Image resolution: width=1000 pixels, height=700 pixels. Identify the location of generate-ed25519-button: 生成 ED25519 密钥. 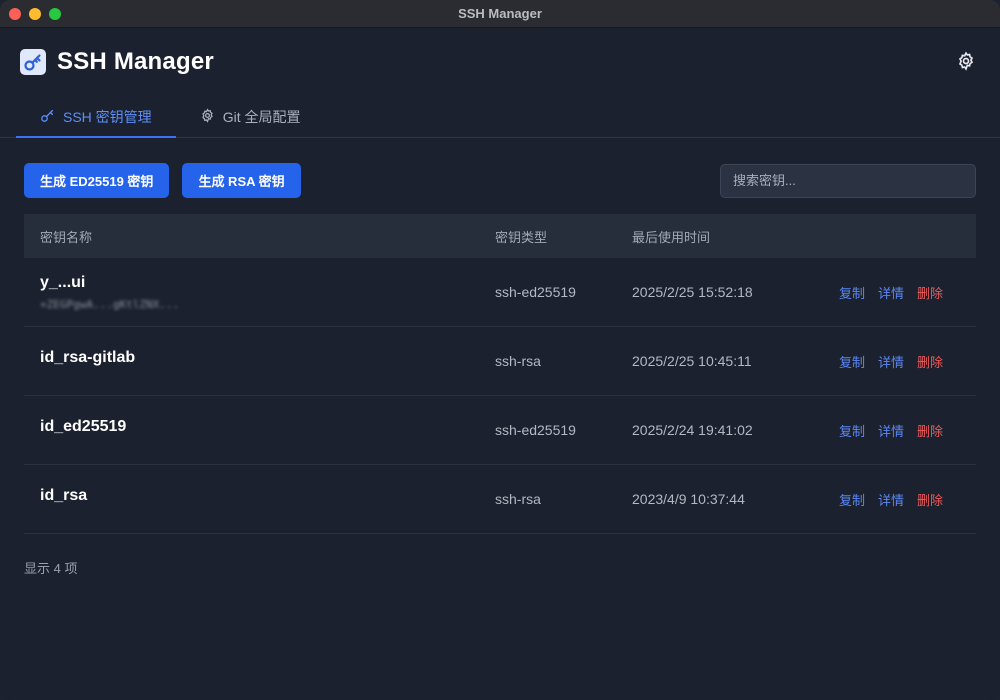
(97, 180).